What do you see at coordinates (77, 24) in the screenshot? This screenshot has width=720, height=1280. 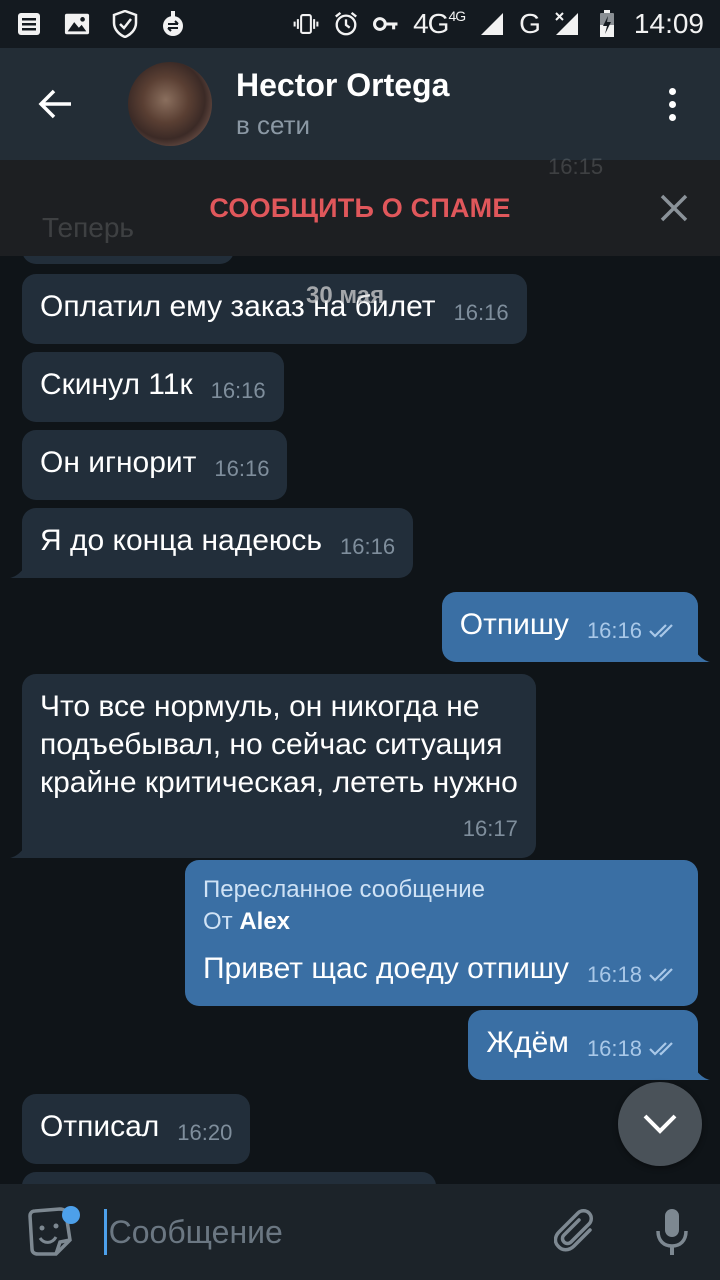 I see `gallery-icon` at bounding box center [77, 24].